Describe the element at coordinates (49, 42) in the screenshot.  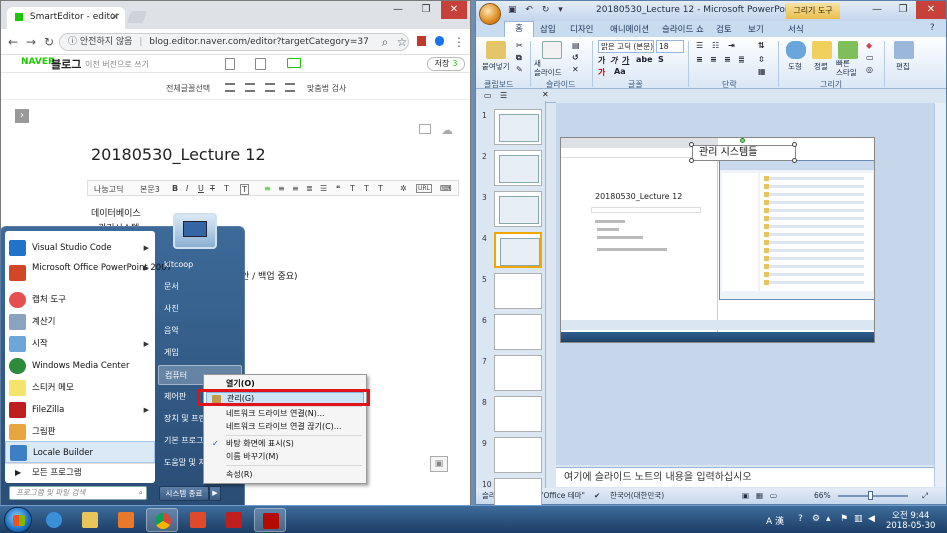
I see `reload-icon: ↻` at that location.